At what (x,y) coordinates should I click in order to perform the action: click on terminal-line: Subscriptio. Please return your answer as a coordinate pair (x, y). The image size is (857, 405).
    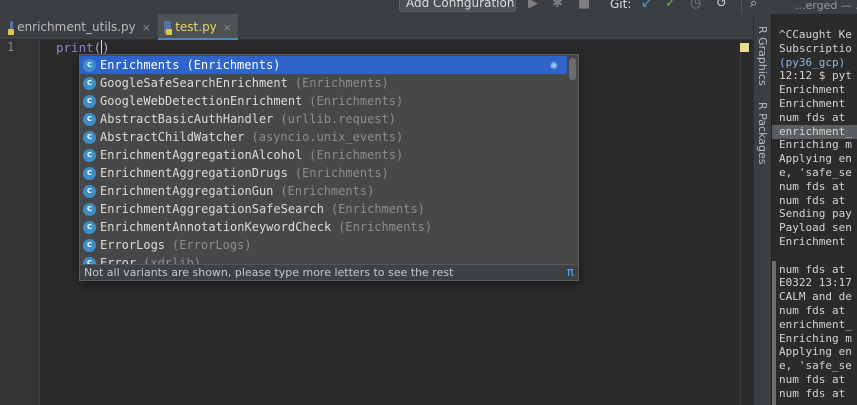
    Looking at the image, I should click on (815, 48).